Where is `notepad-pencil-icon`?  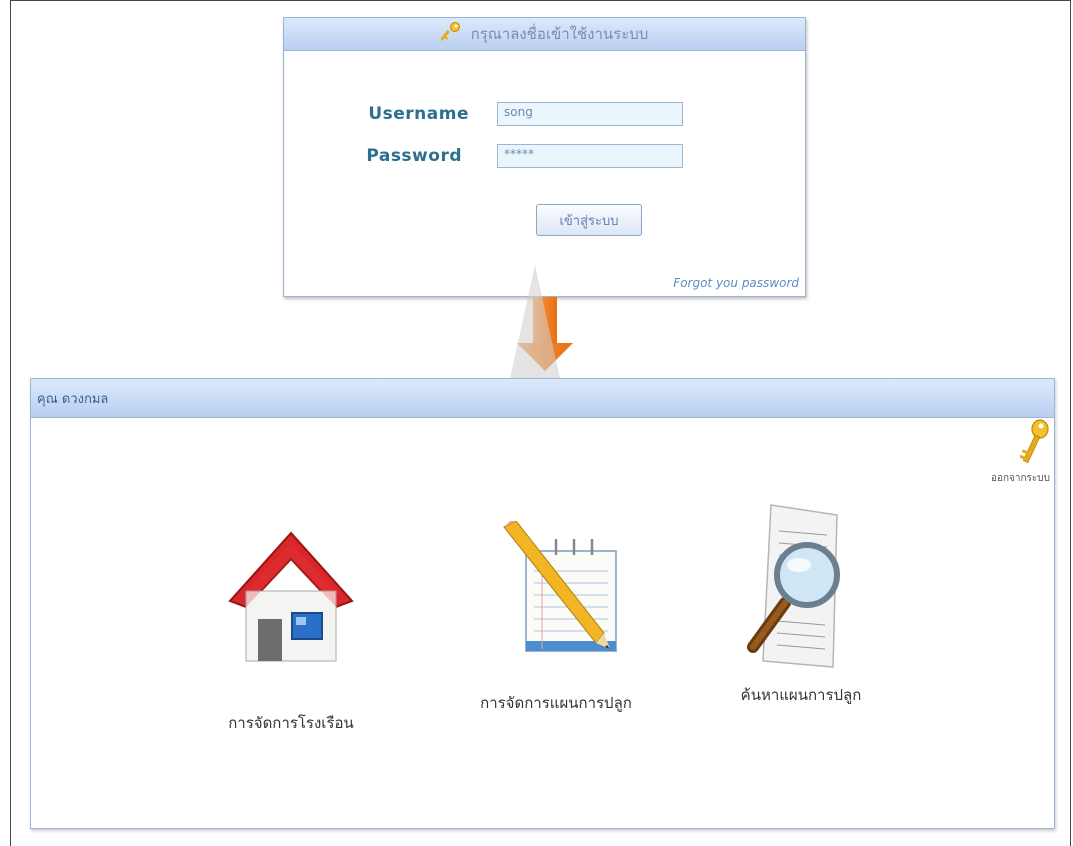
notepad-pencil-icon is located at coordinates (556, 592).